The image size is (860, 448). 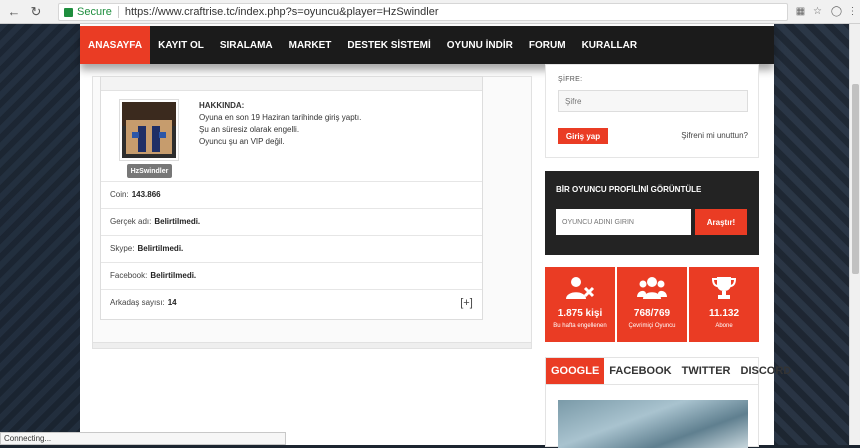 I want to click on menu-dots-icon: ⋮, so click(x=852, y=11).